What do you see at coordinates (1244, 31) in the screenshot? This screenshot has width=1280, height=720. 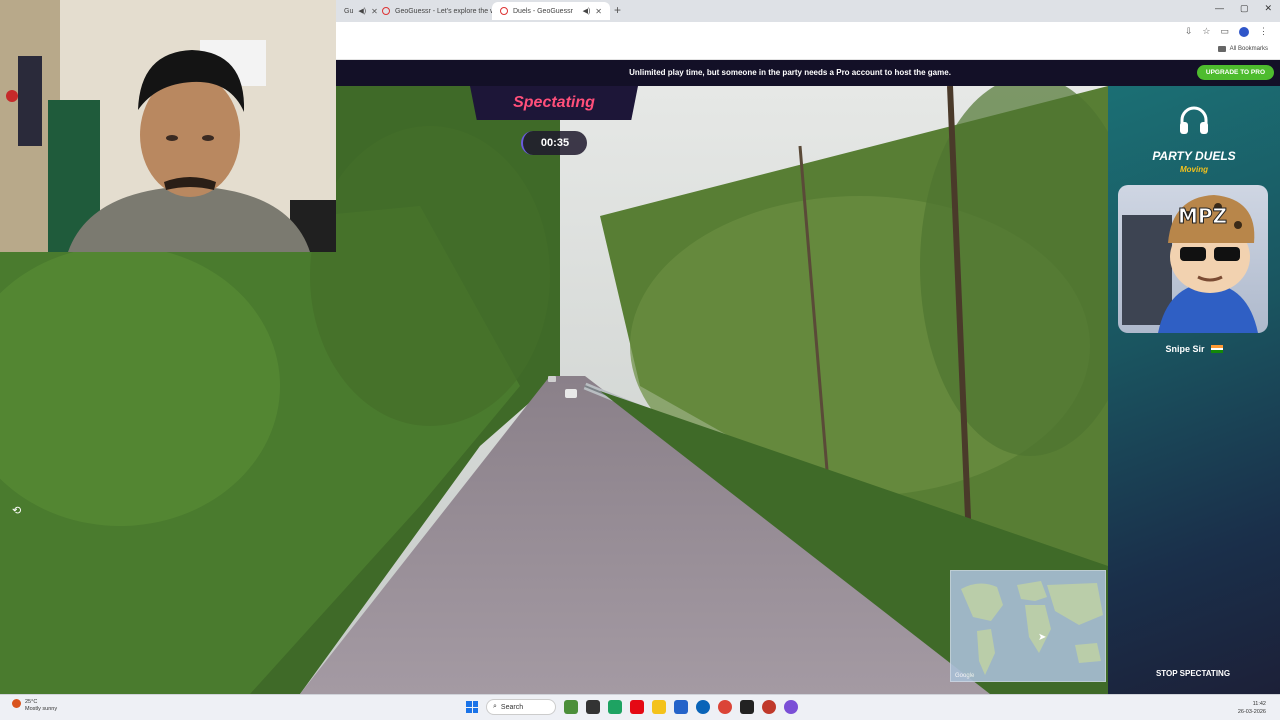 I see `profile-avatar` at bounding box center [1244, 31].